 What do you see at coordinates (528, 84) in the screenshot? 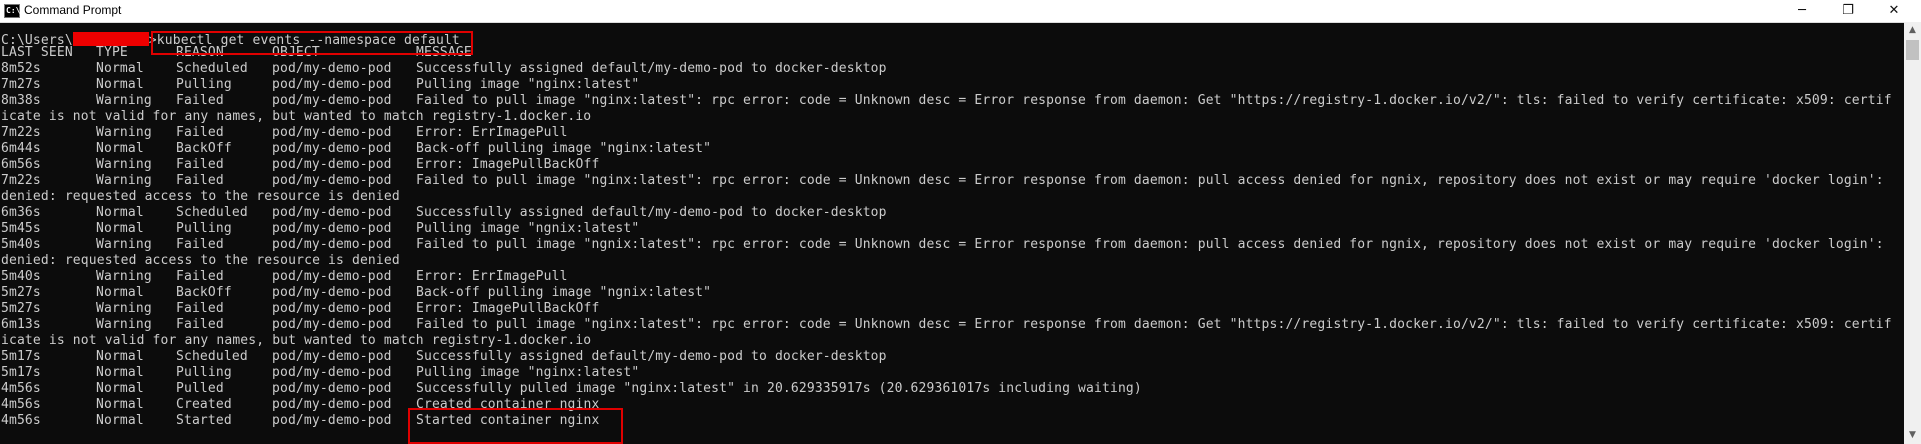
I see `event-message: Pulling image "nginx:latest"` at bounding box center [528, 84].